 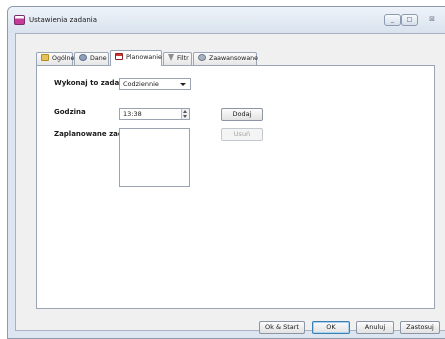 I want to click on title-bar: Ustawienia zadania _ □ ⊠, so click(x=226, y=20).